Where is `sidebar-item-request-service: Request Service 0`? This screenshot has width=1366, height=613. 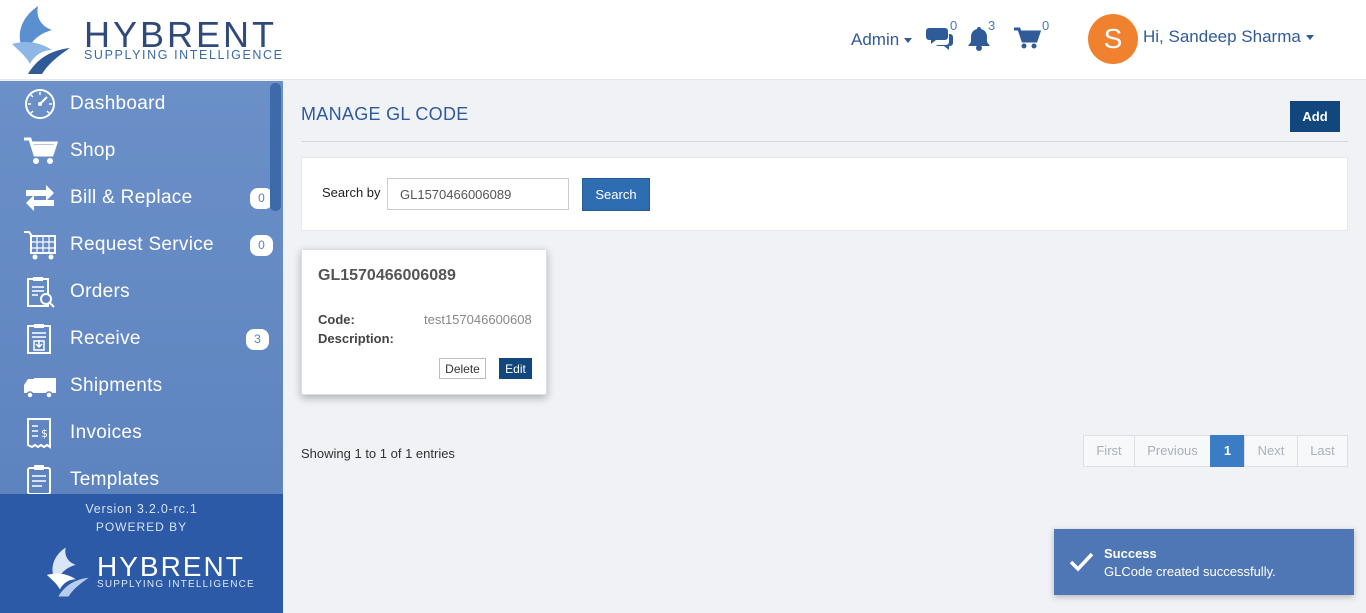 sidebar-item-request-service: Request Service 0 is located at coordinates (141, 245).